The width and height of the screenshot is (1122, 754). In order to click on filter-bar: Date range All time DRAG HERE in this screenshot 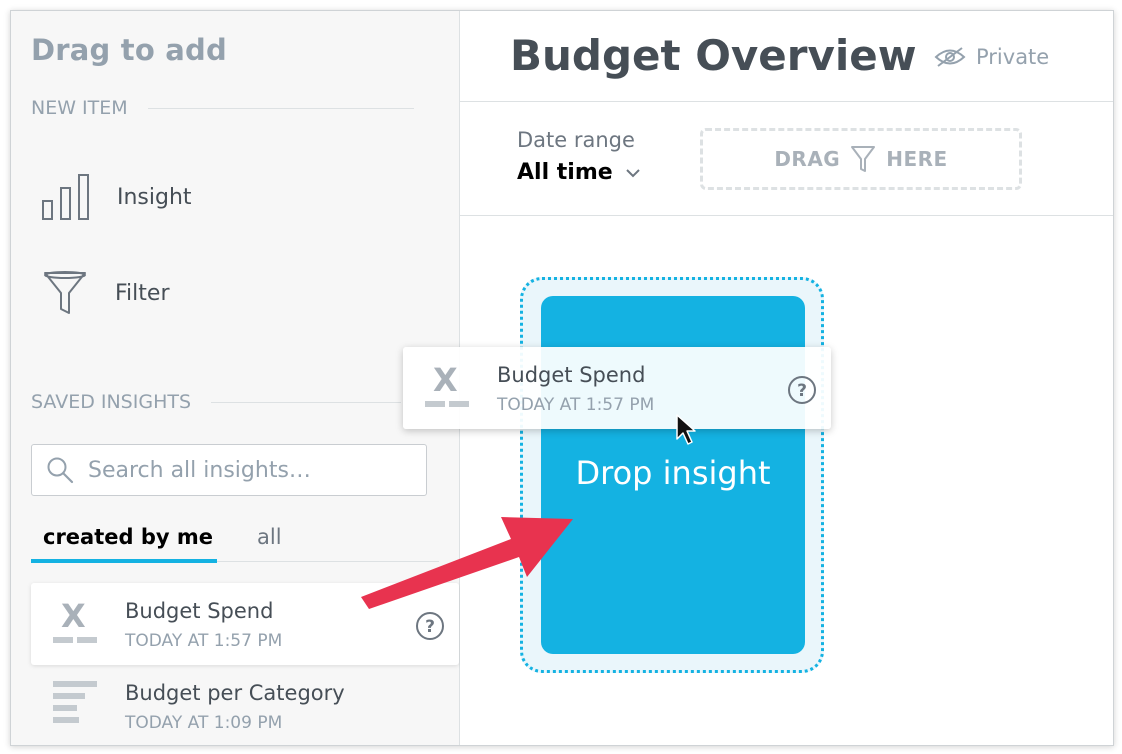, I will do `click(786, 159)`.